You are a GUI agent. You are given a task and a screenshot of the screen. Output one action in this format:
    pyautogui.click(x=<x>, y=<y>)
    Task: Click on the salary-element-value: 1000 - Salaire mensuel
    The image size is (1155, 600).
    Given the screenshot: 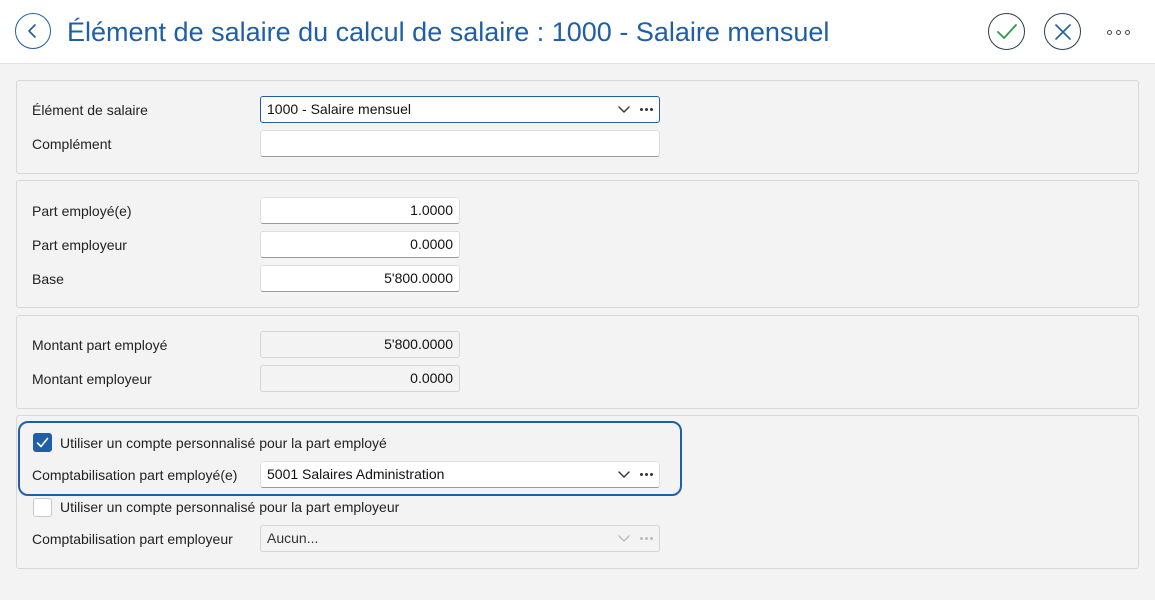 What is the action you would take?
    pyautogui.click(x=339, y=109)
    